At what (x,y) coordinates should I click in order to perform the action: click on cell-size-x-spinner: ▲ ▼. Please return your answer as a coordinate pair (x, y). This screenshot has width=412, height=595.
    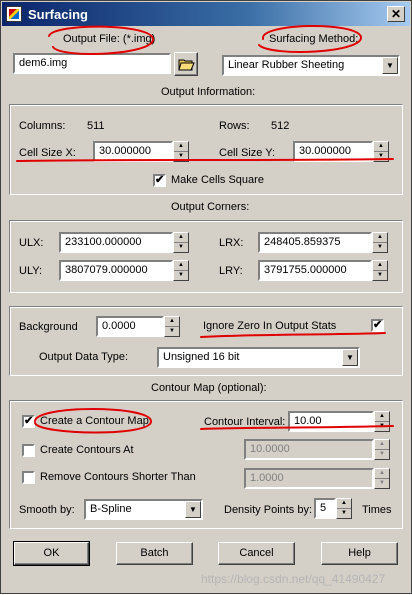
    Looking at the image, I should click on (181, 151).